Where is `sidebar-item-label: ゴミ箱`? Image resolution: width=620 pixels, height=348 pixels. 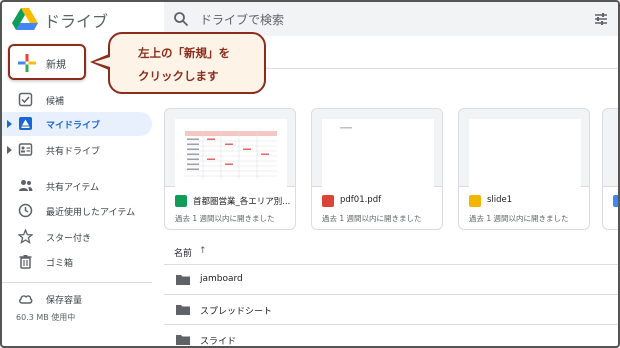
sidebar-item-label: ゴミ箱 is located at coordinates (60, 264).